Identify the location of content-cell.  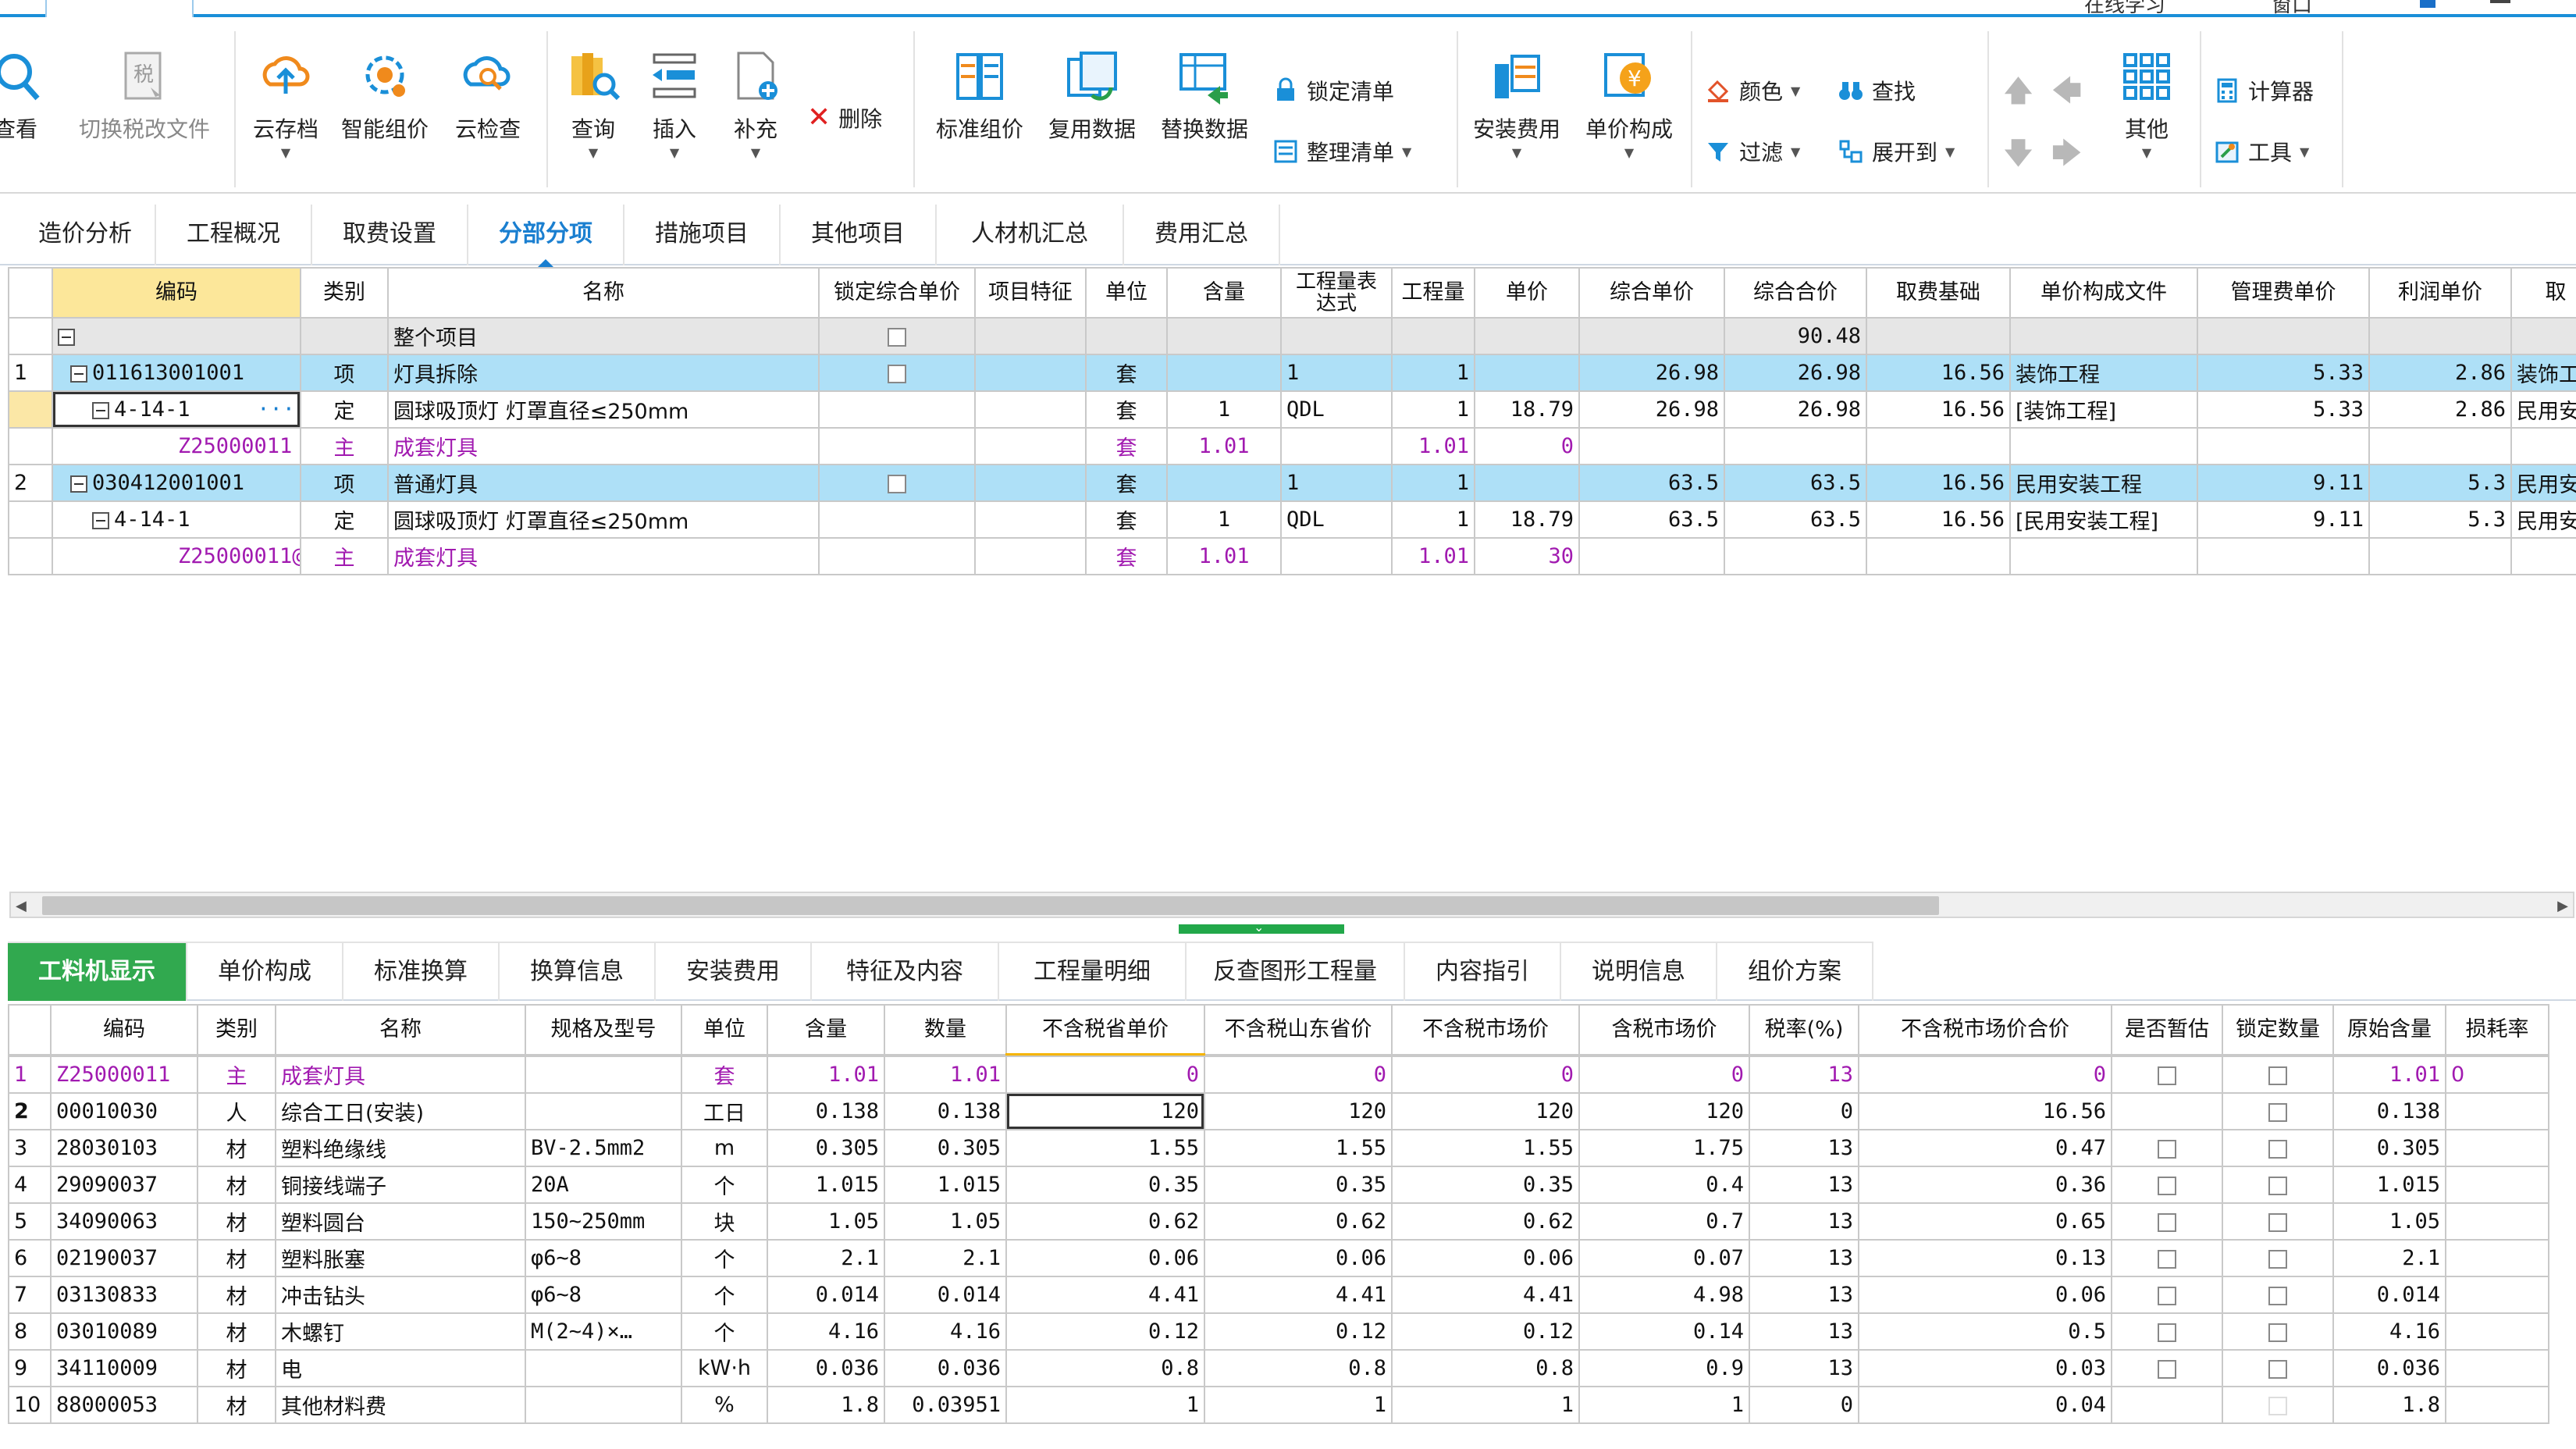
(1224, 483).